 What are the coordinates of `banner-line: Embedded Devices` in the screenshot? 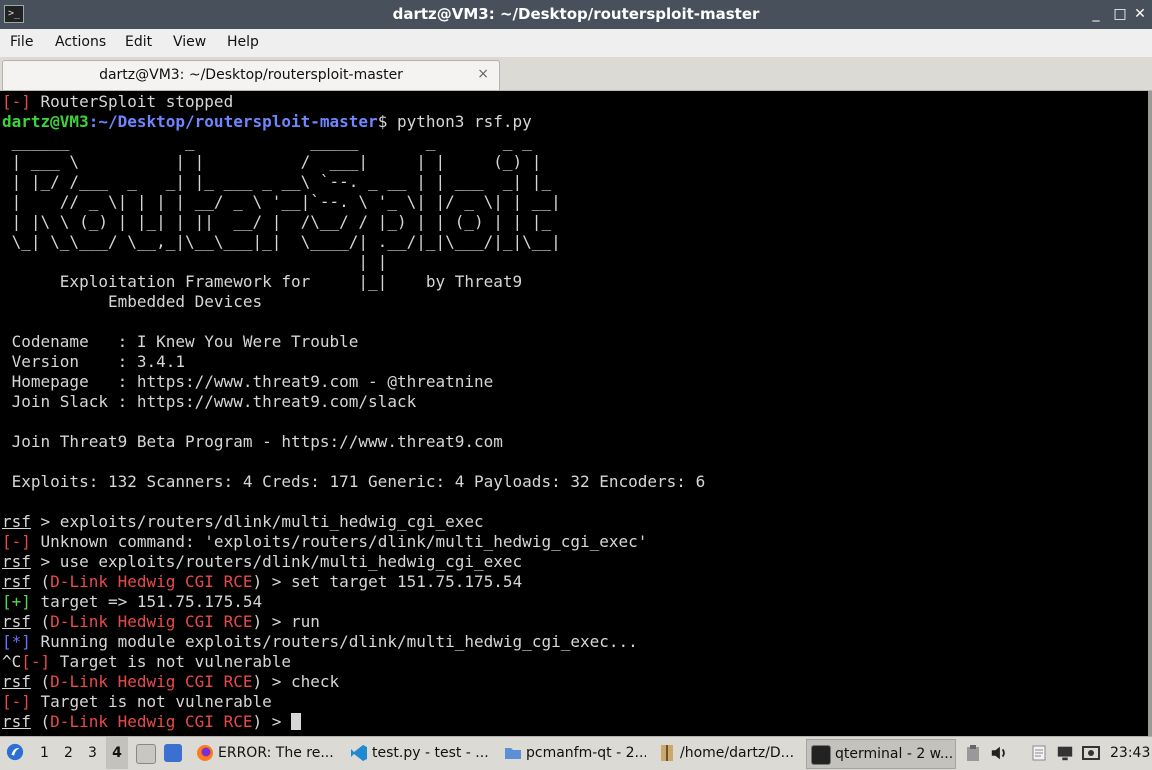 It's located at (132, 301).